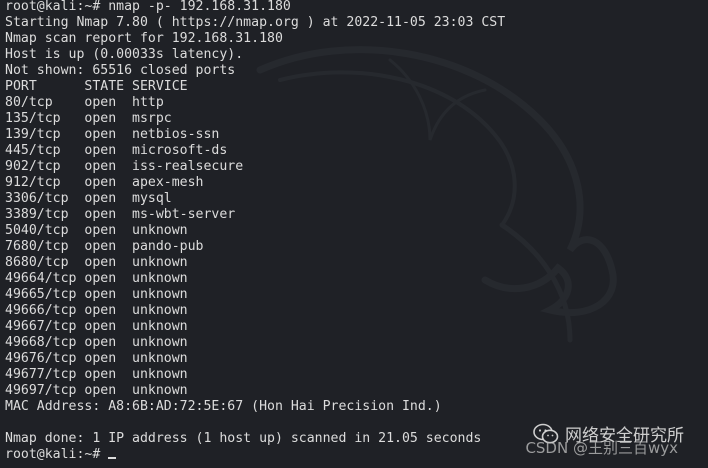 The width and height of the screenshot is (708, 468). Describe the element at coordinates (112, 134) in the screenshot. I see `terminal-line: 139/tcp open netbios-ssn` at that location.